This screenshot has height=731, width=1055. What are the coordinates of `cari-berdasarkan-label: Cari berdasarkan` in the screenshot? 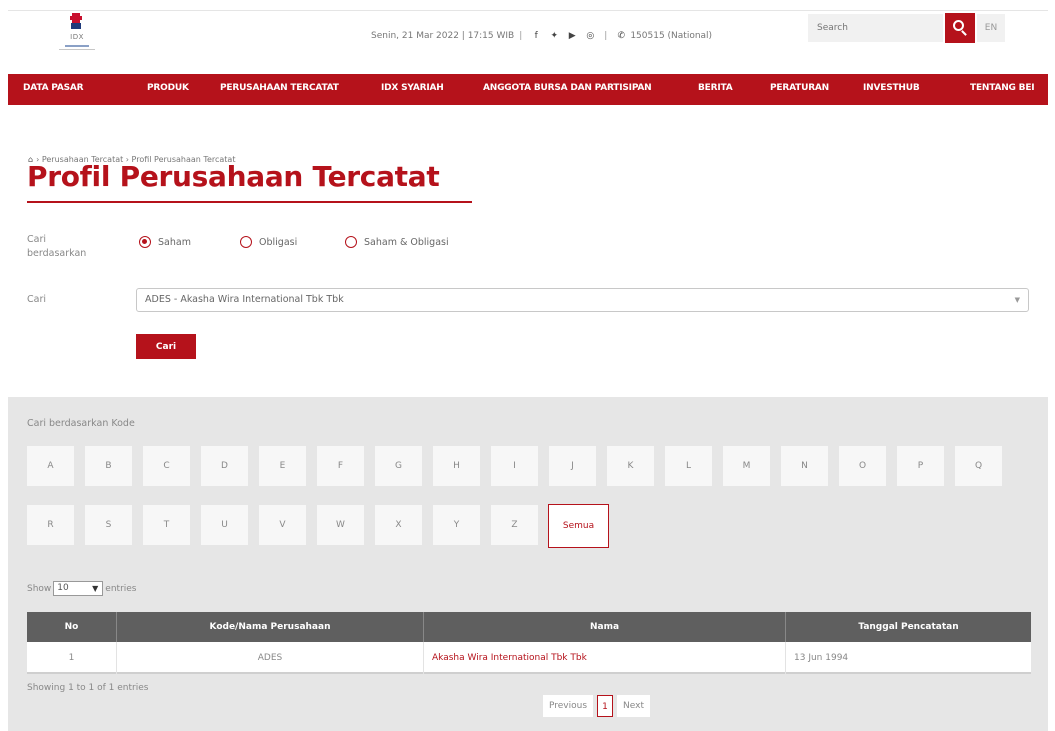 It's located at (57, 246).